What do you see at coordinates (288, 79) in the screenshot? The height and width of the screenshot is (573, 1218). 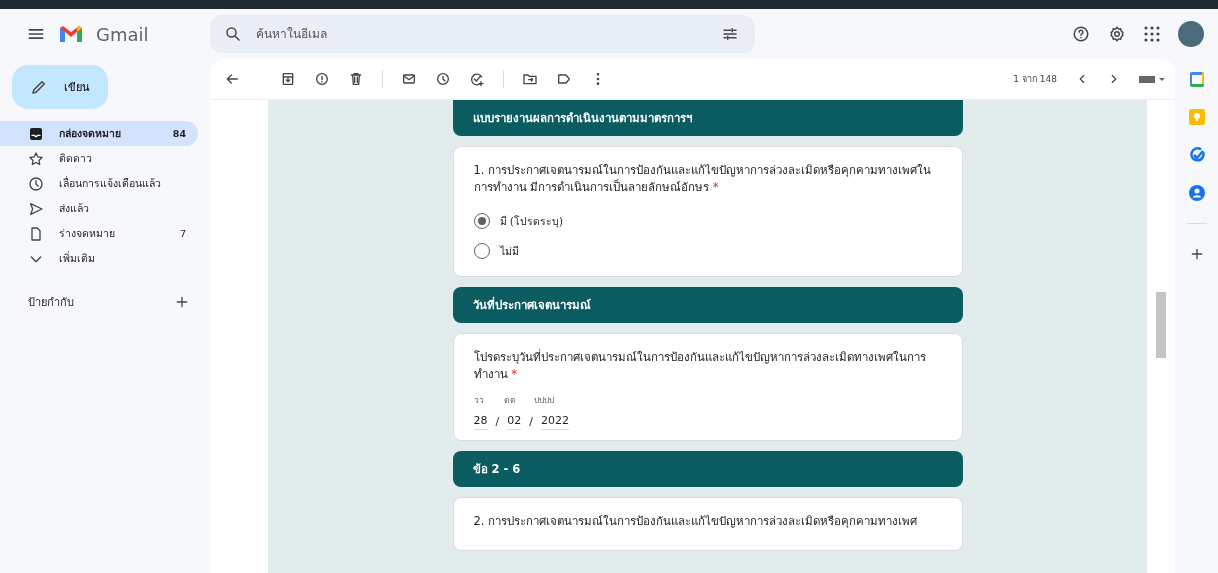 I see `archive-icon` at bounding box center [288, 79].